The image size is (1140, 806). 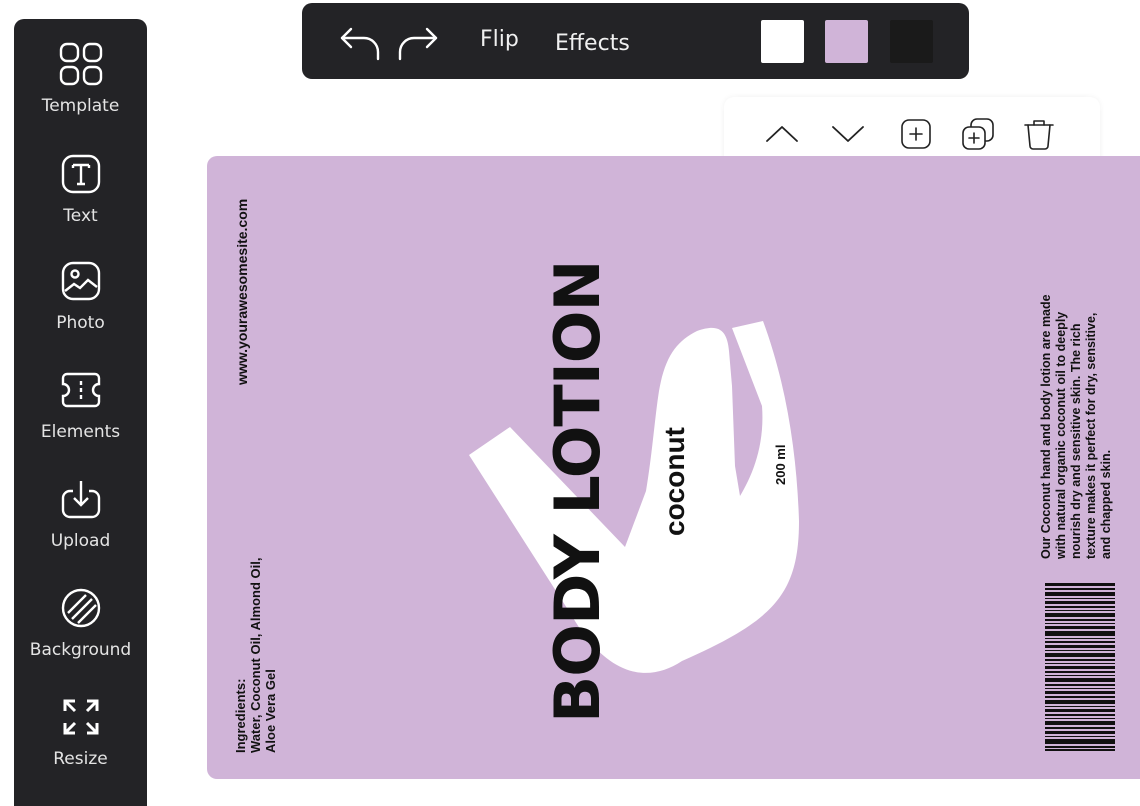 I want to click on ingredients-line1: Water, Coconut Oil, Almond Oil,, so click(x=255, y=655).